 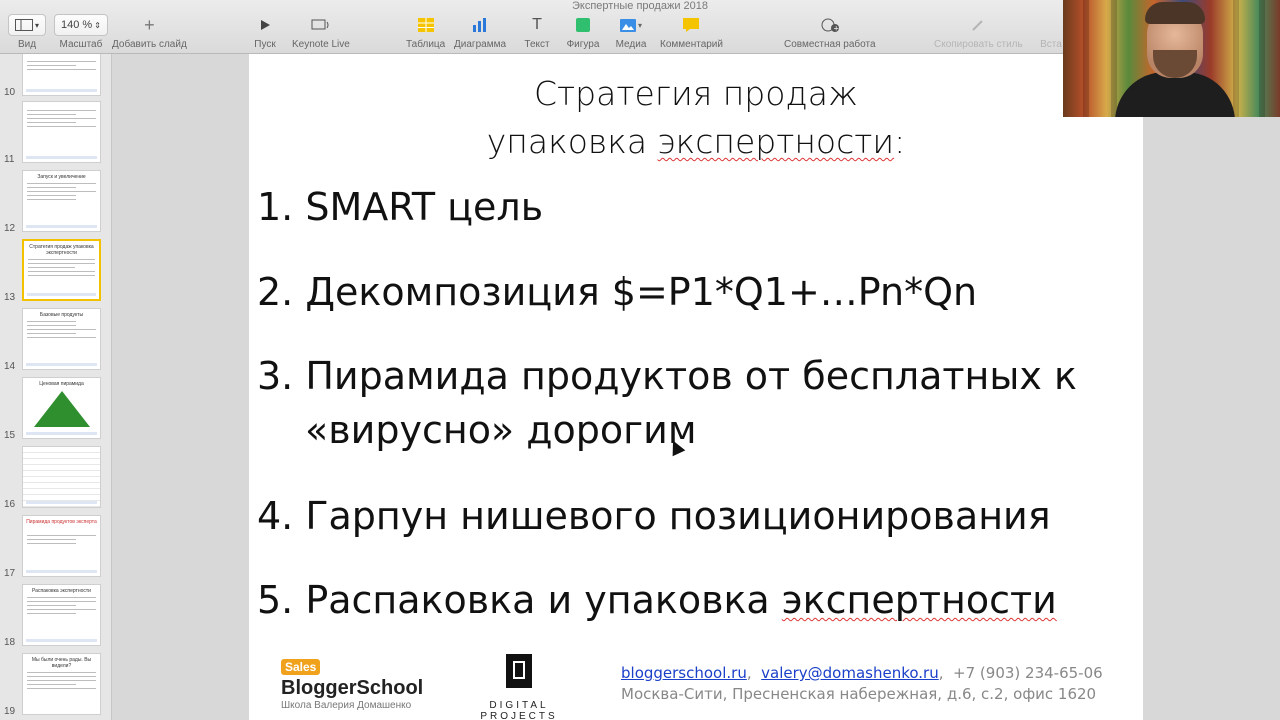 I want to click on slide-thumb-title: Стратегия продаж упаковка экспертности, so click(x=61, y=250).